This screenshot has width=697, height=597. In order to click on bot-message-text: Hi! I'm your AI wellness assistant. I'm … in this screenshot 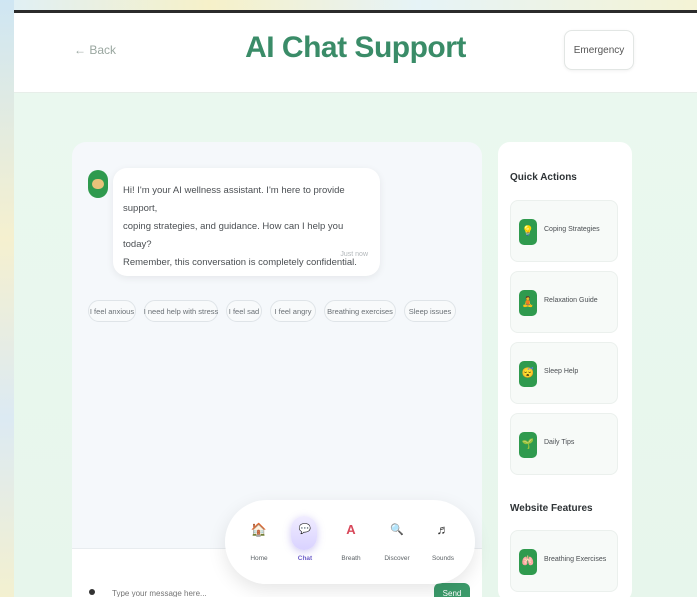, I will do `click(246, 227)`.